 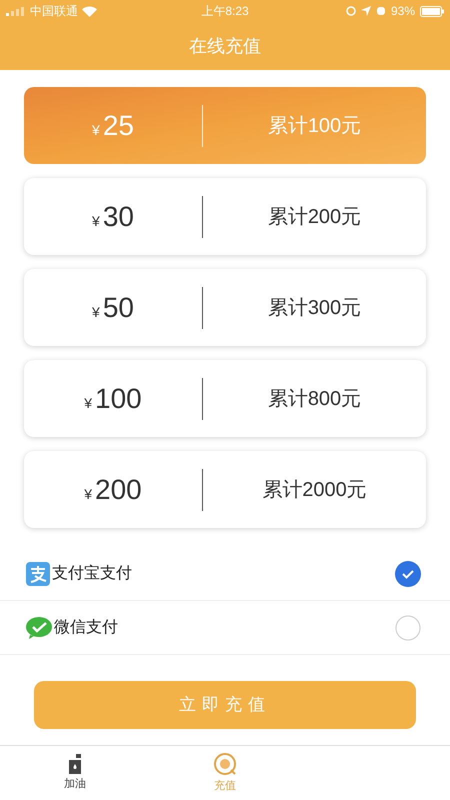 I want to click on cumulative-total: 累计300元, so click(x=314, y=308).